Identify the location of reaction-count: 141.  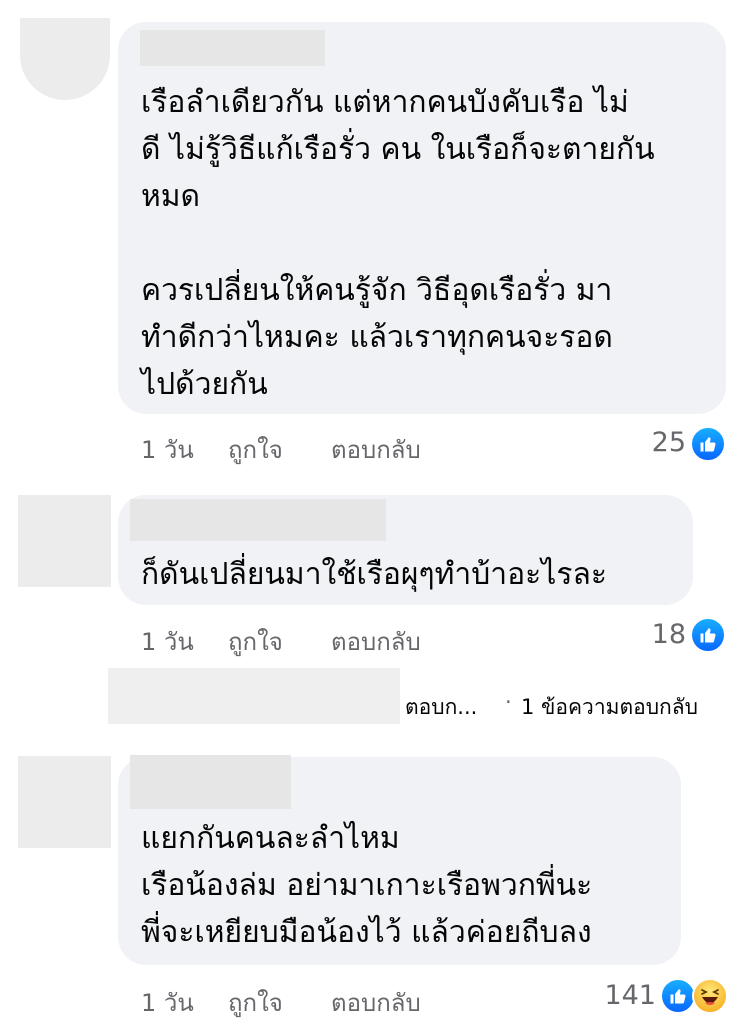
(623, 995).